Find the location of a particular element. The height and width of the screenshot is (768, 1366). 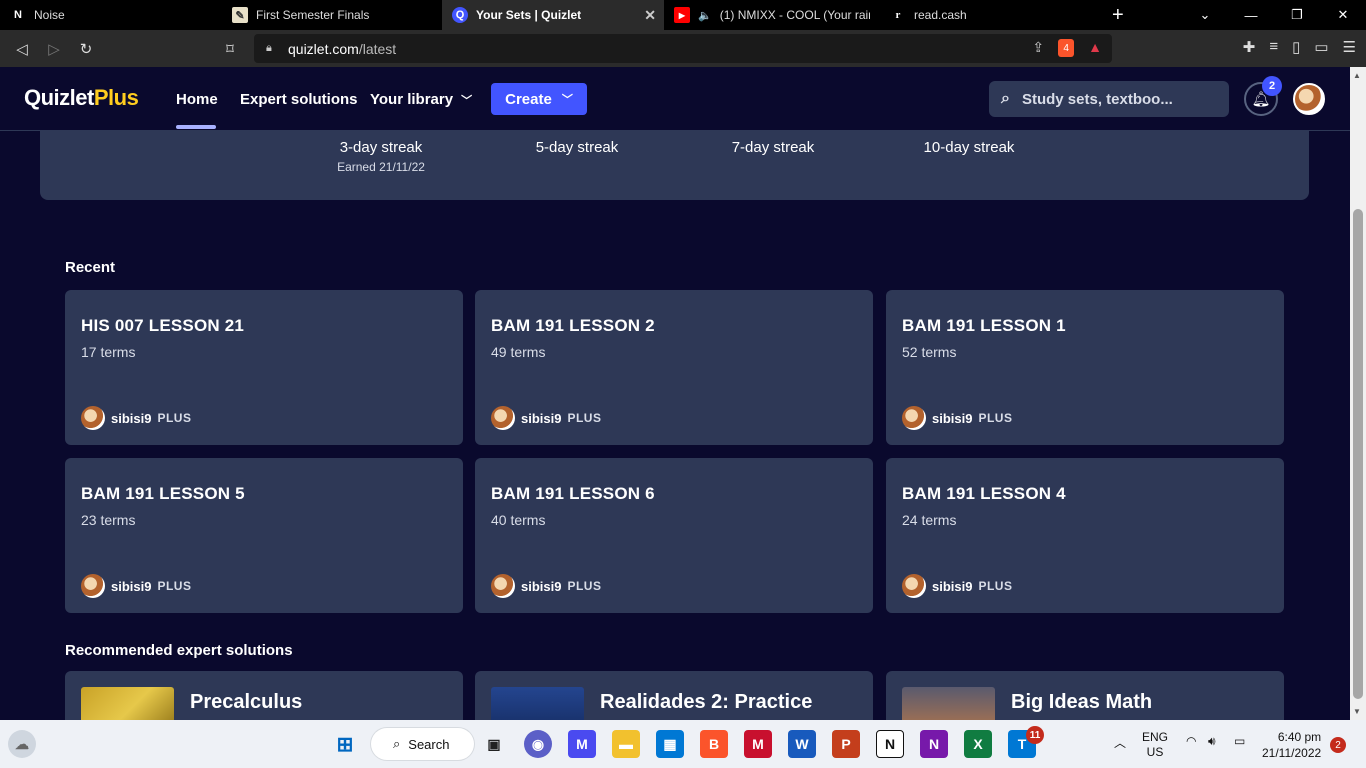

brave-rewards-icon: ▲ is located at coordinates (1095, 48).